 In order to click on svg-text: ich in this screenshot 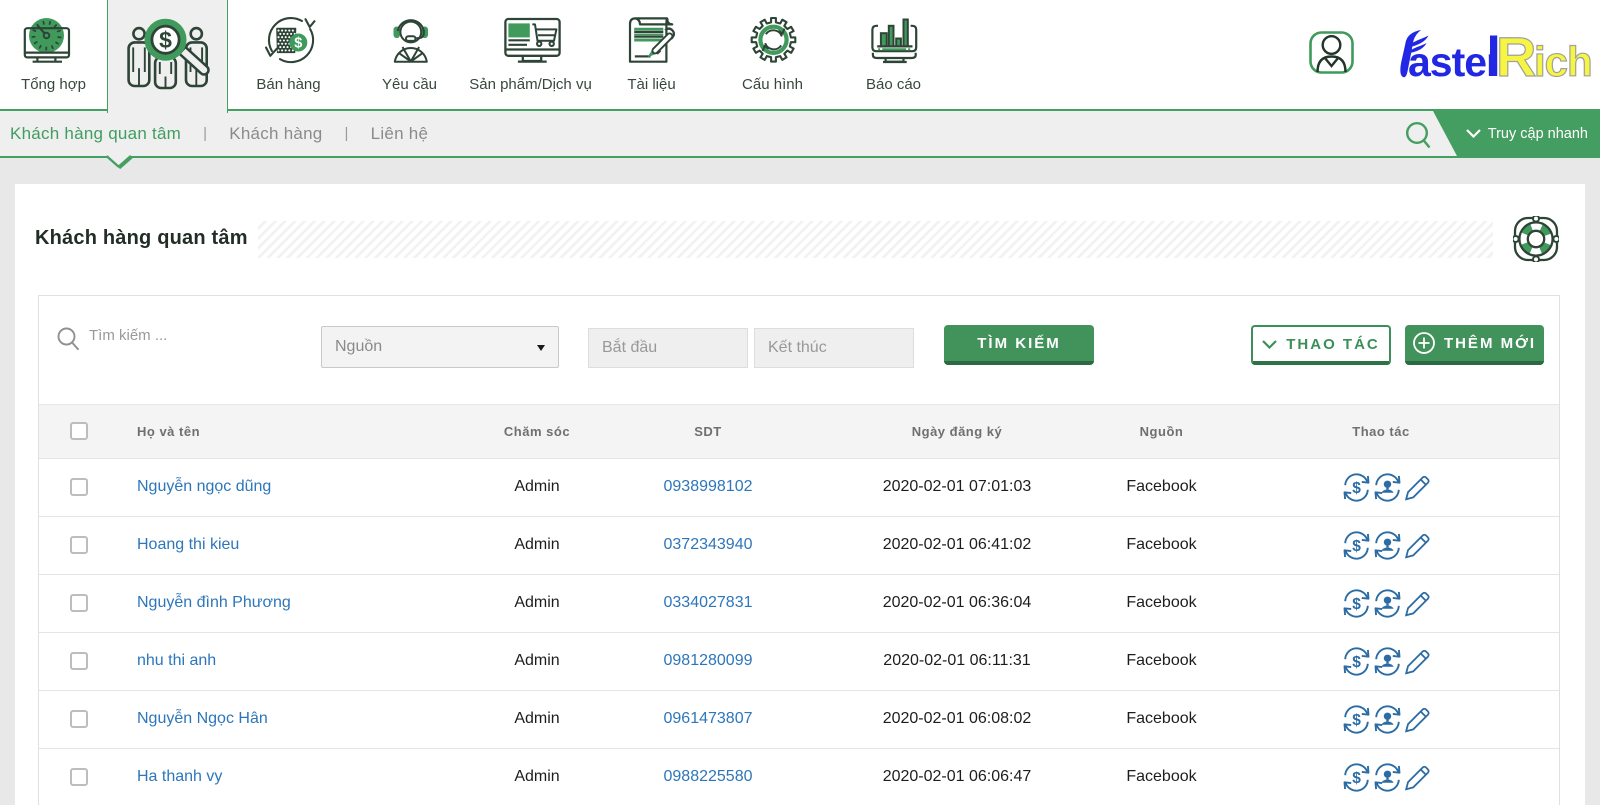, I will do `click(1563, 59)`.